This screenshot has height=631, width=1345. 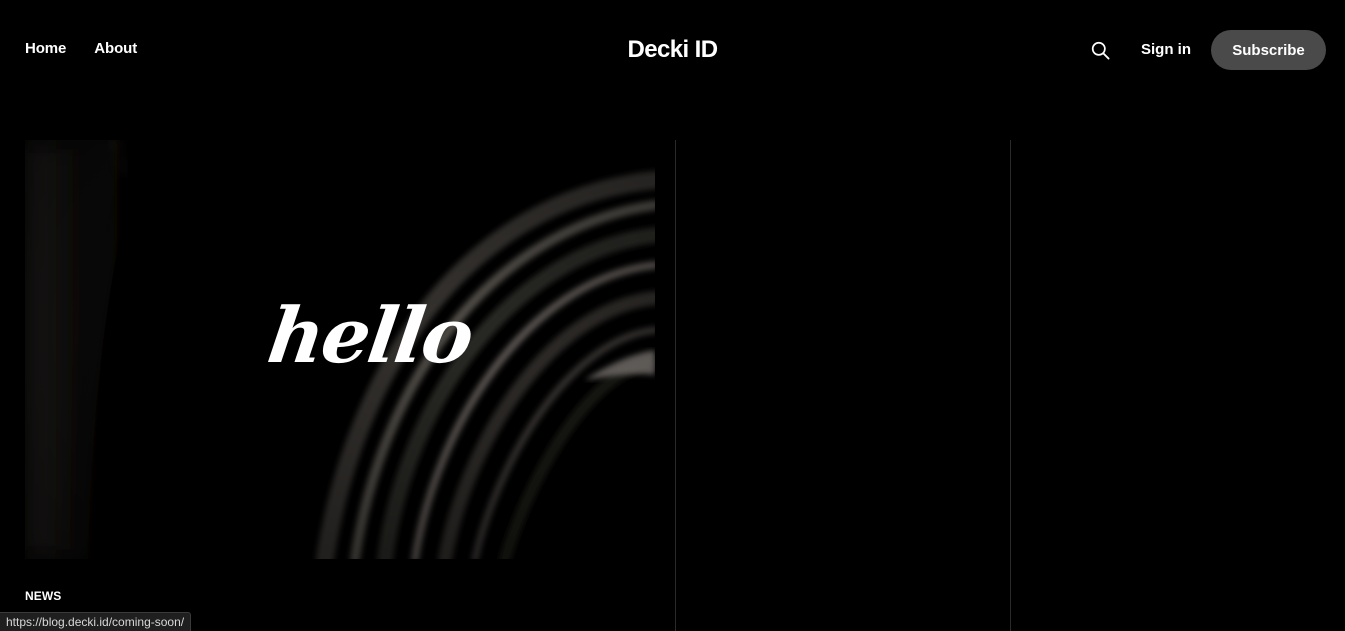 I want to click on sign-in-link: Sign in, so click(x=1166, y=50).